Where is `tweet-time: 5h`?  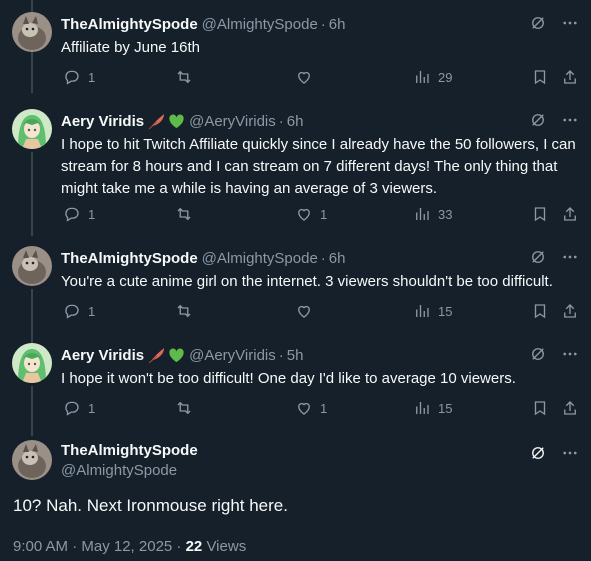 tweet-time: 5h is located at coordinates (295, 355).